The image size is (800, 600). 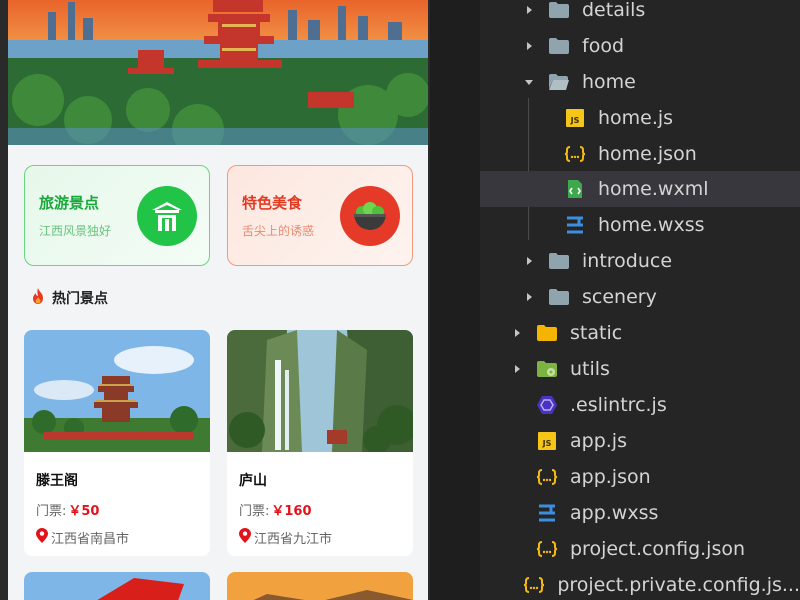 What do you see at coordinates (614, 513) in the screenshot?
I see `tree-item-label: app.wxss` at bounding box center [614, 513].